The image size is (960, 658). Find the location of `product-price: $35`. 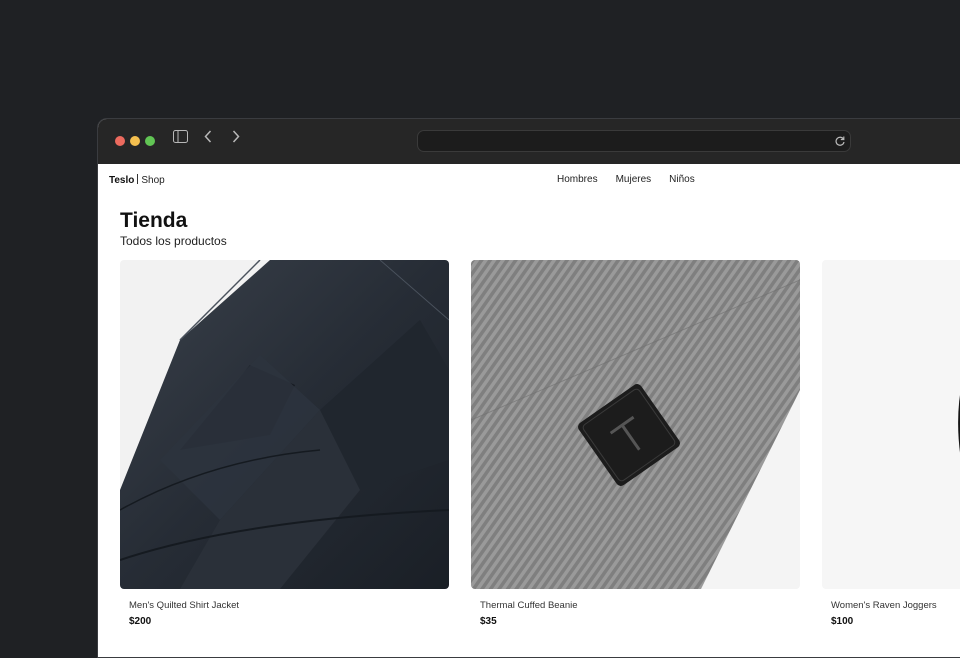

product-price: $35 is located at coordinates (488, 621).